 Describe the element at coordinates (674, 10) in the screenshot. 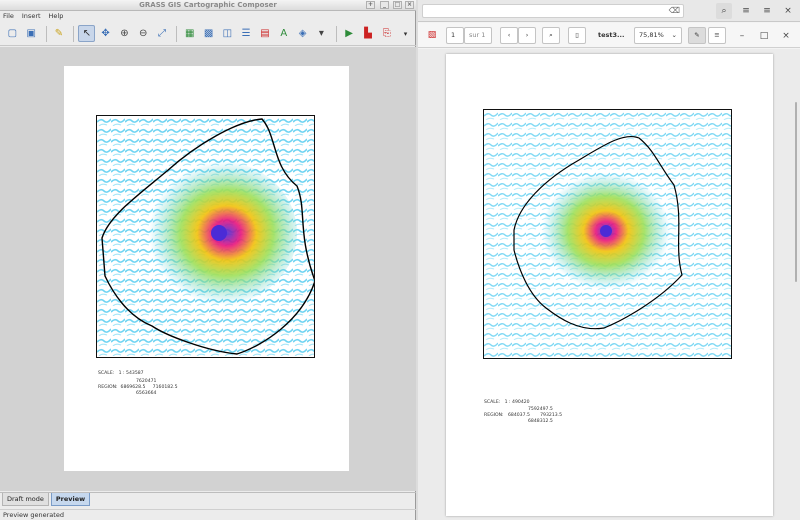

I see `clear-icon: ⌫` at that location.